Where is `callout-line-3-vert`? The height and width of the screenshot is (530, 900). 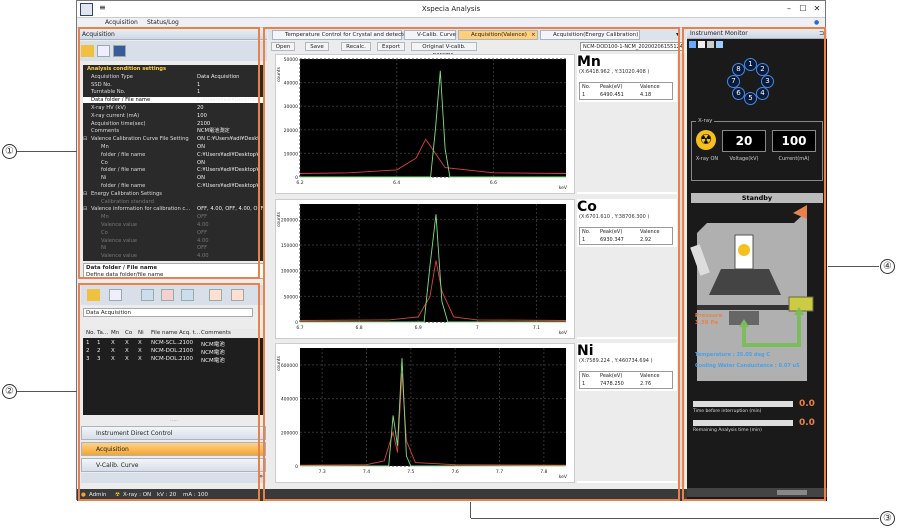 callout-line-3-vert is located at coordinates (470, 510).